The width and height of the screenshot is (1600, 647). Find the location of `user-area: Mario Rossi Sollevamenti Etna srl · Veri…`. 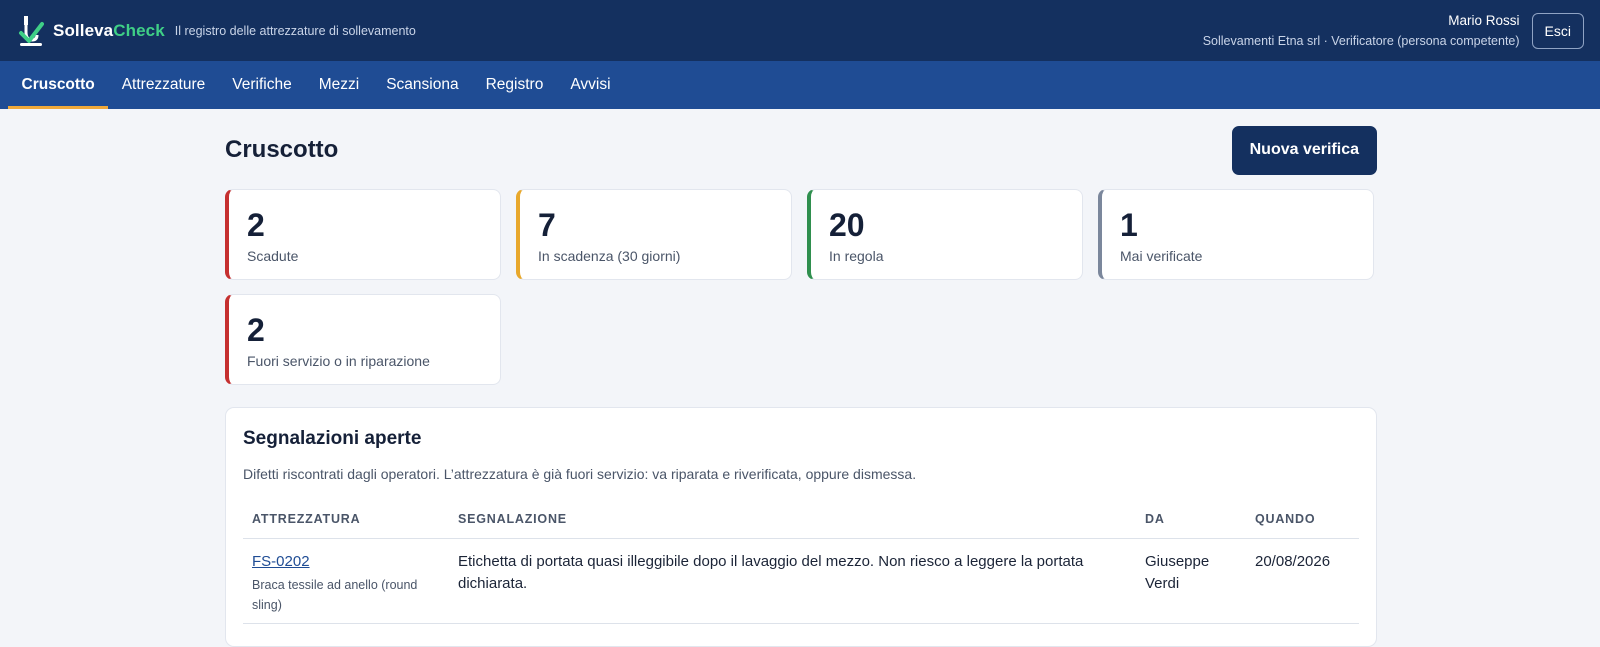

user-area: Mario Rossi Sollevamenti Etna srl · Veri… is located at coordinates (1393, 31).